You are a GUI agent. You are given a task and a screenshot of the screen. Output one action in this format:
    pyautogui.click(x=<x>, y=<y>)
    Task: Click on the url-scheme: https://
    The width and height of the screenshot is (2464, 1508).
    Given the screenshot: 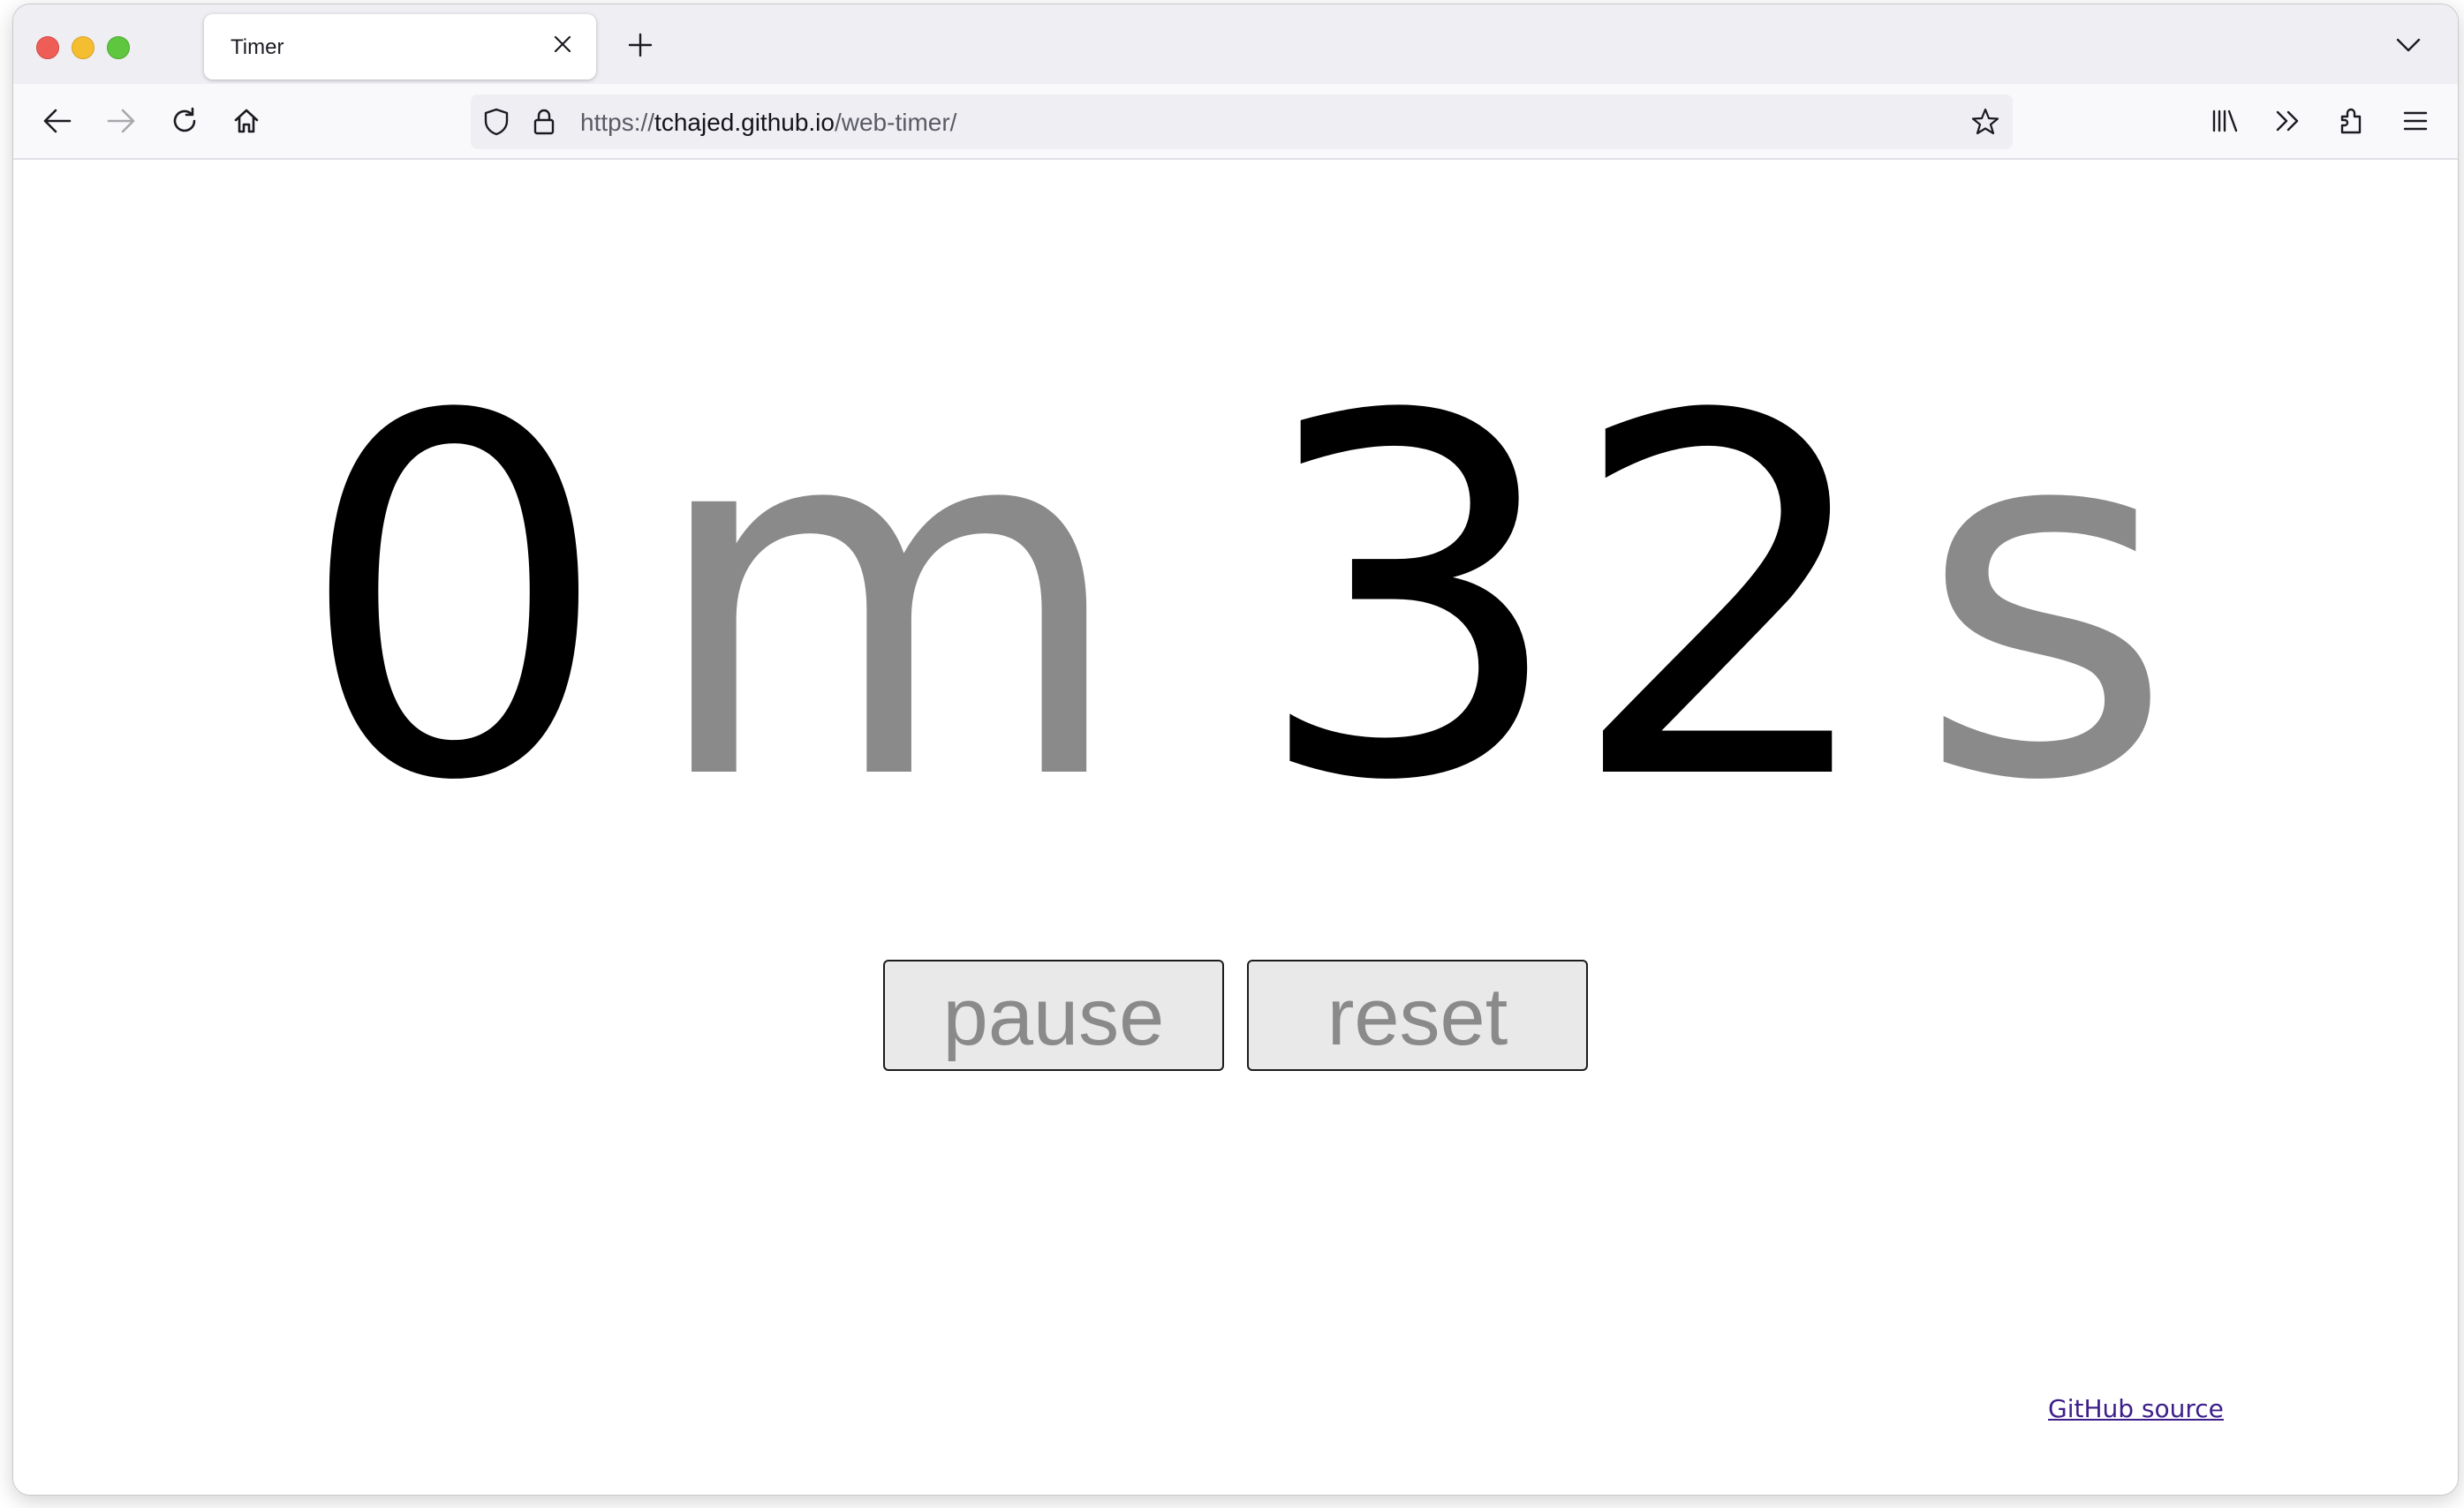 What is the action you would take?
    pyautogui.click(x=617, y=122)
    